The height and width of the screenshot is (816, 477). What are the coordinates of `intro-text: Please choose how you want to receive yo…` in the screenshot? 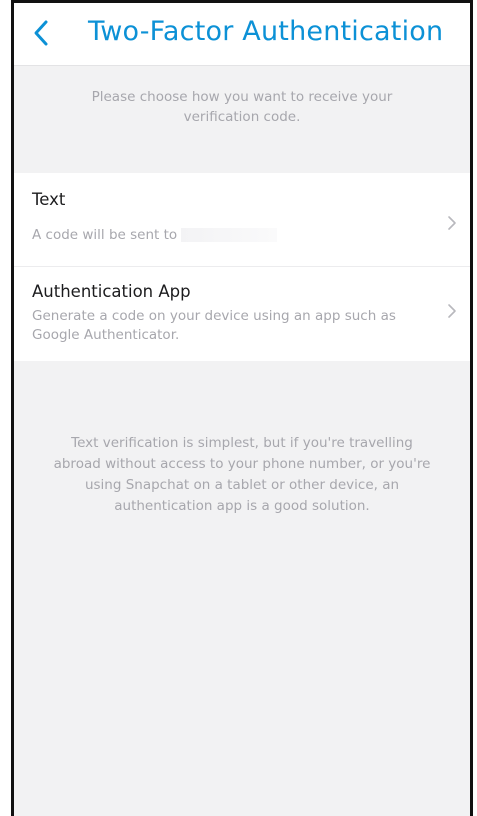 It's located at (242, 107).